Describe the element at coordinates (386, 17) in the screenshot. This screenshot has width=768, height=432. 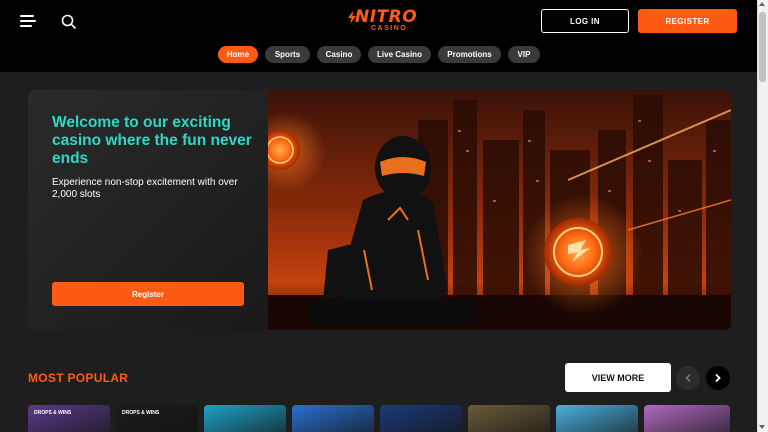
I see `logo-text: NITRO` at that location.